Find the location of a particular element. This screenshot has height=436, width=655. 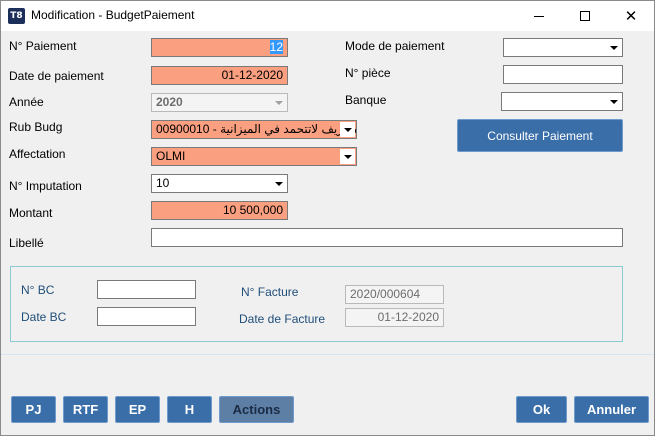

app-icon: T8 is located at coordinates (16, 16).